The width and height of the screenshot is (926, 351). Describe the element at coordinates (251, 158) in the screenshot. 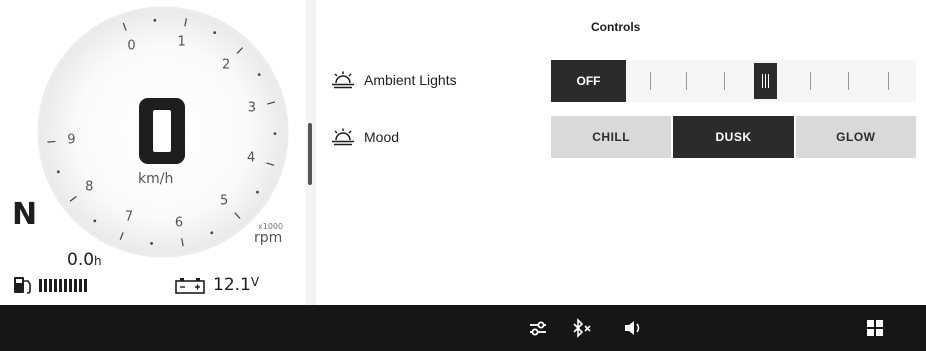

I see `rpm-tick-label: 4` at that location.